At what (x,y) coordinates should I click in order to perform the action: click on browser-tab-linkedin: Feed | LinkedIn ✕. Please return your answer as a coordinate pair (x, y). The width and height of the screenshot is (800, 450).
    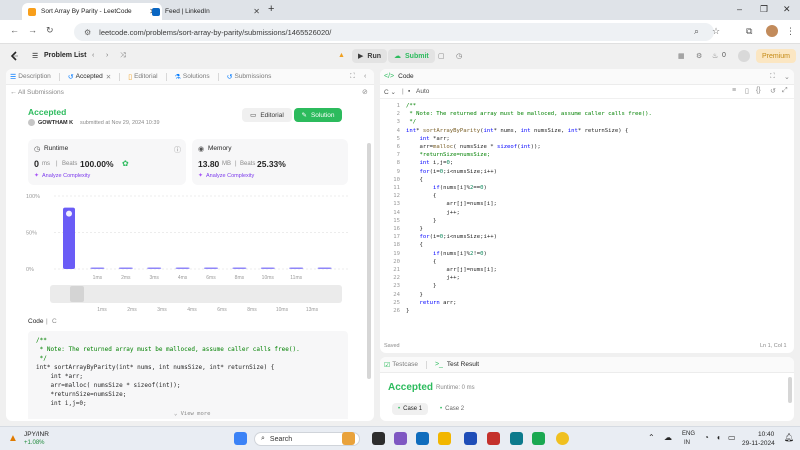
    Looking at the image, I should click on (206, 11).